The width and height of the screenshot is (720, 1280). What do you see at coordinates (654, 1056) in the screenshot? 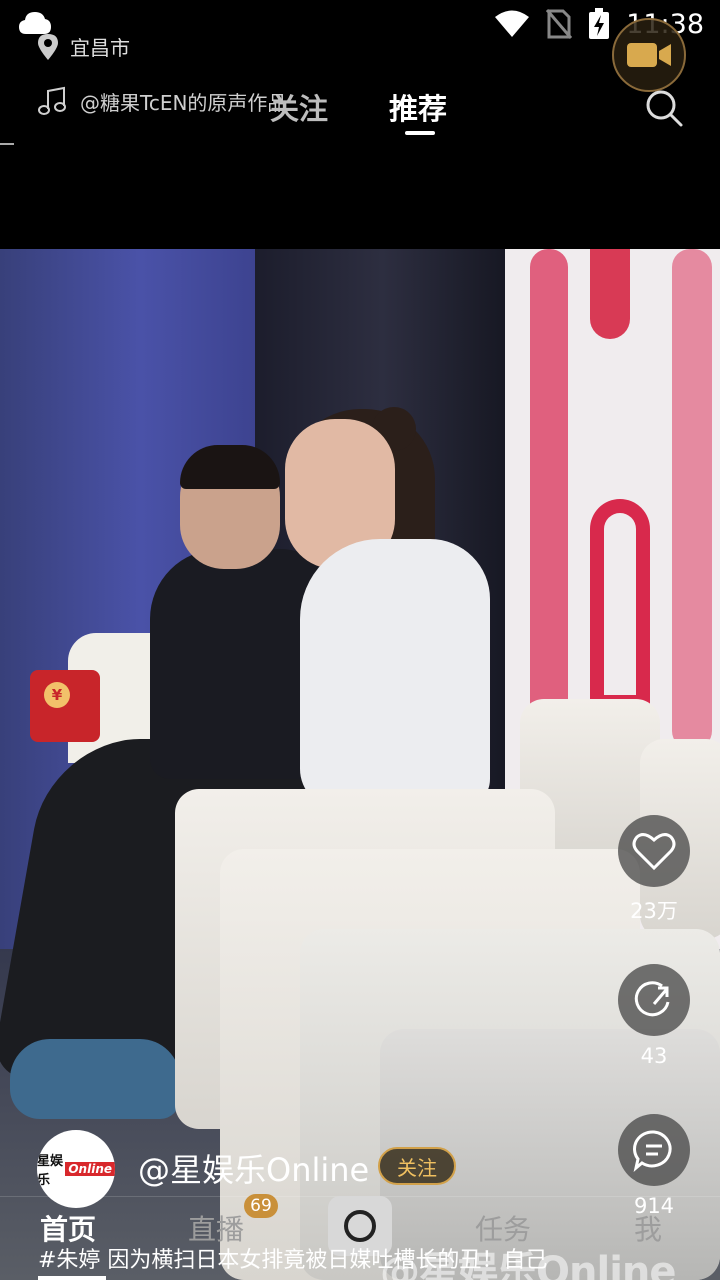
I see `share-count: 43` at bounding box center [654, 1056].